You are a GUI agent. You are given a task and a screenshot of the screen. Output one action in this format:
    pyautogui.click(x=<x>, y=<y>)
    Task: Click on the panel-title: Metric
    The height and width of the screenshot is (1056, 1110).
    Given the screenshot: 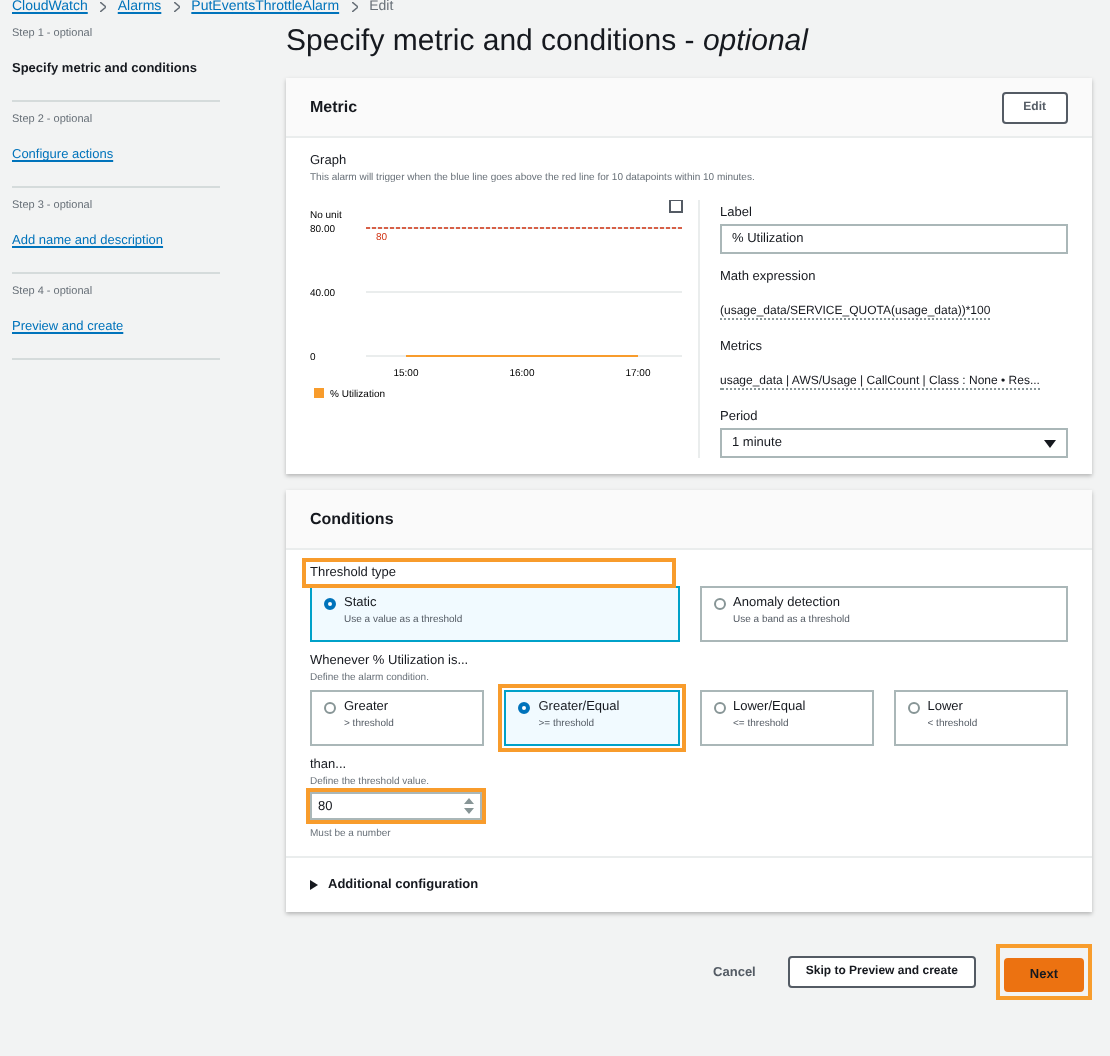 What is the action you would take?
    pyautogui.click(x=334, y=107)
    